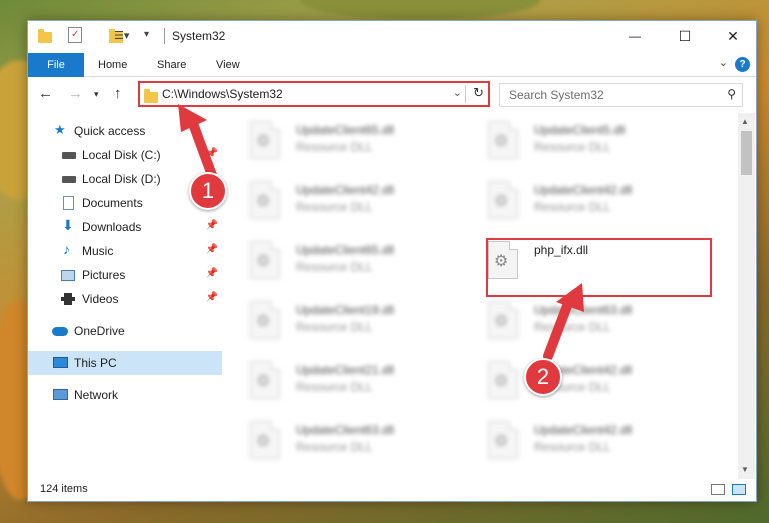  I want to click on help-icon: ?, so click(742, 64).